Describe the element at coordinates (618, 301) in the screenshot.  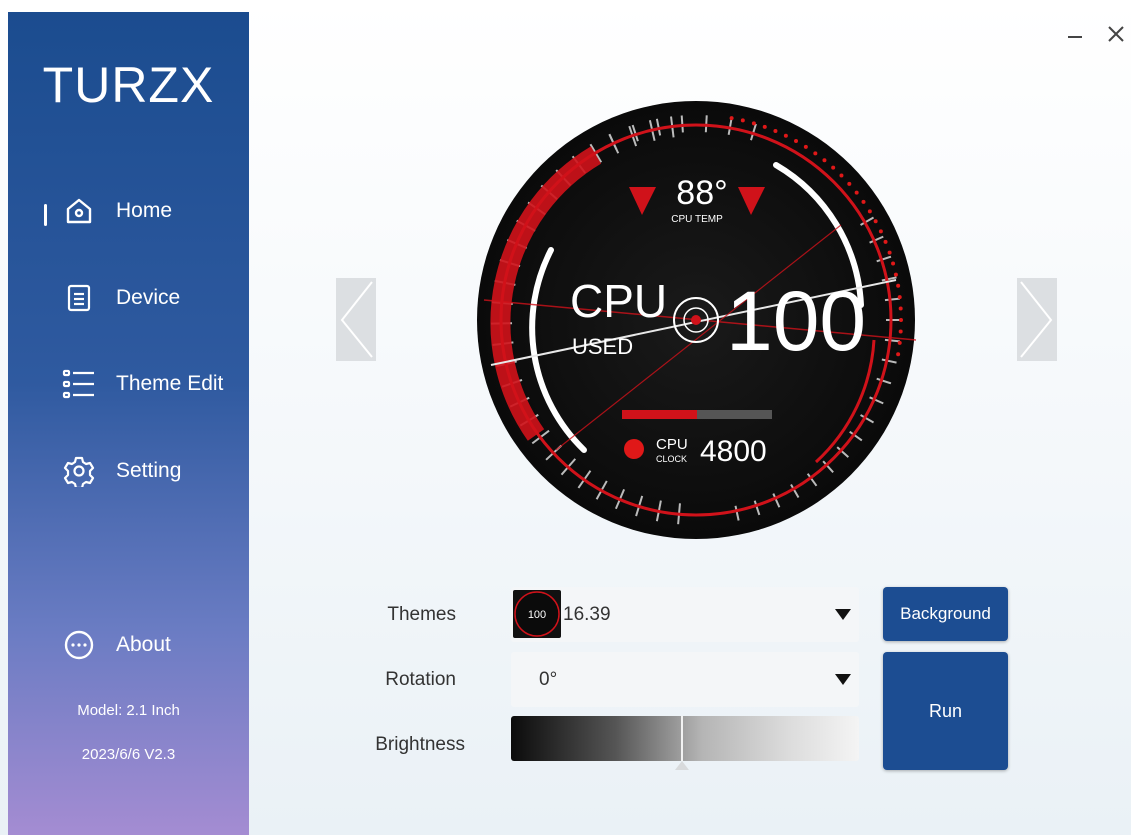
I see `cpu-word: CPU` at that location.